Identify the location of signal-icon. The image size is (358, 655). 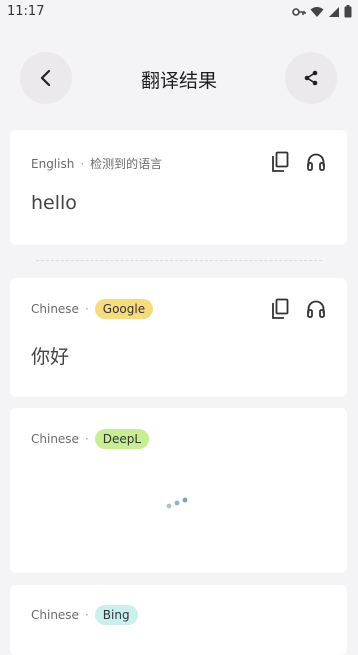
(334, 11).